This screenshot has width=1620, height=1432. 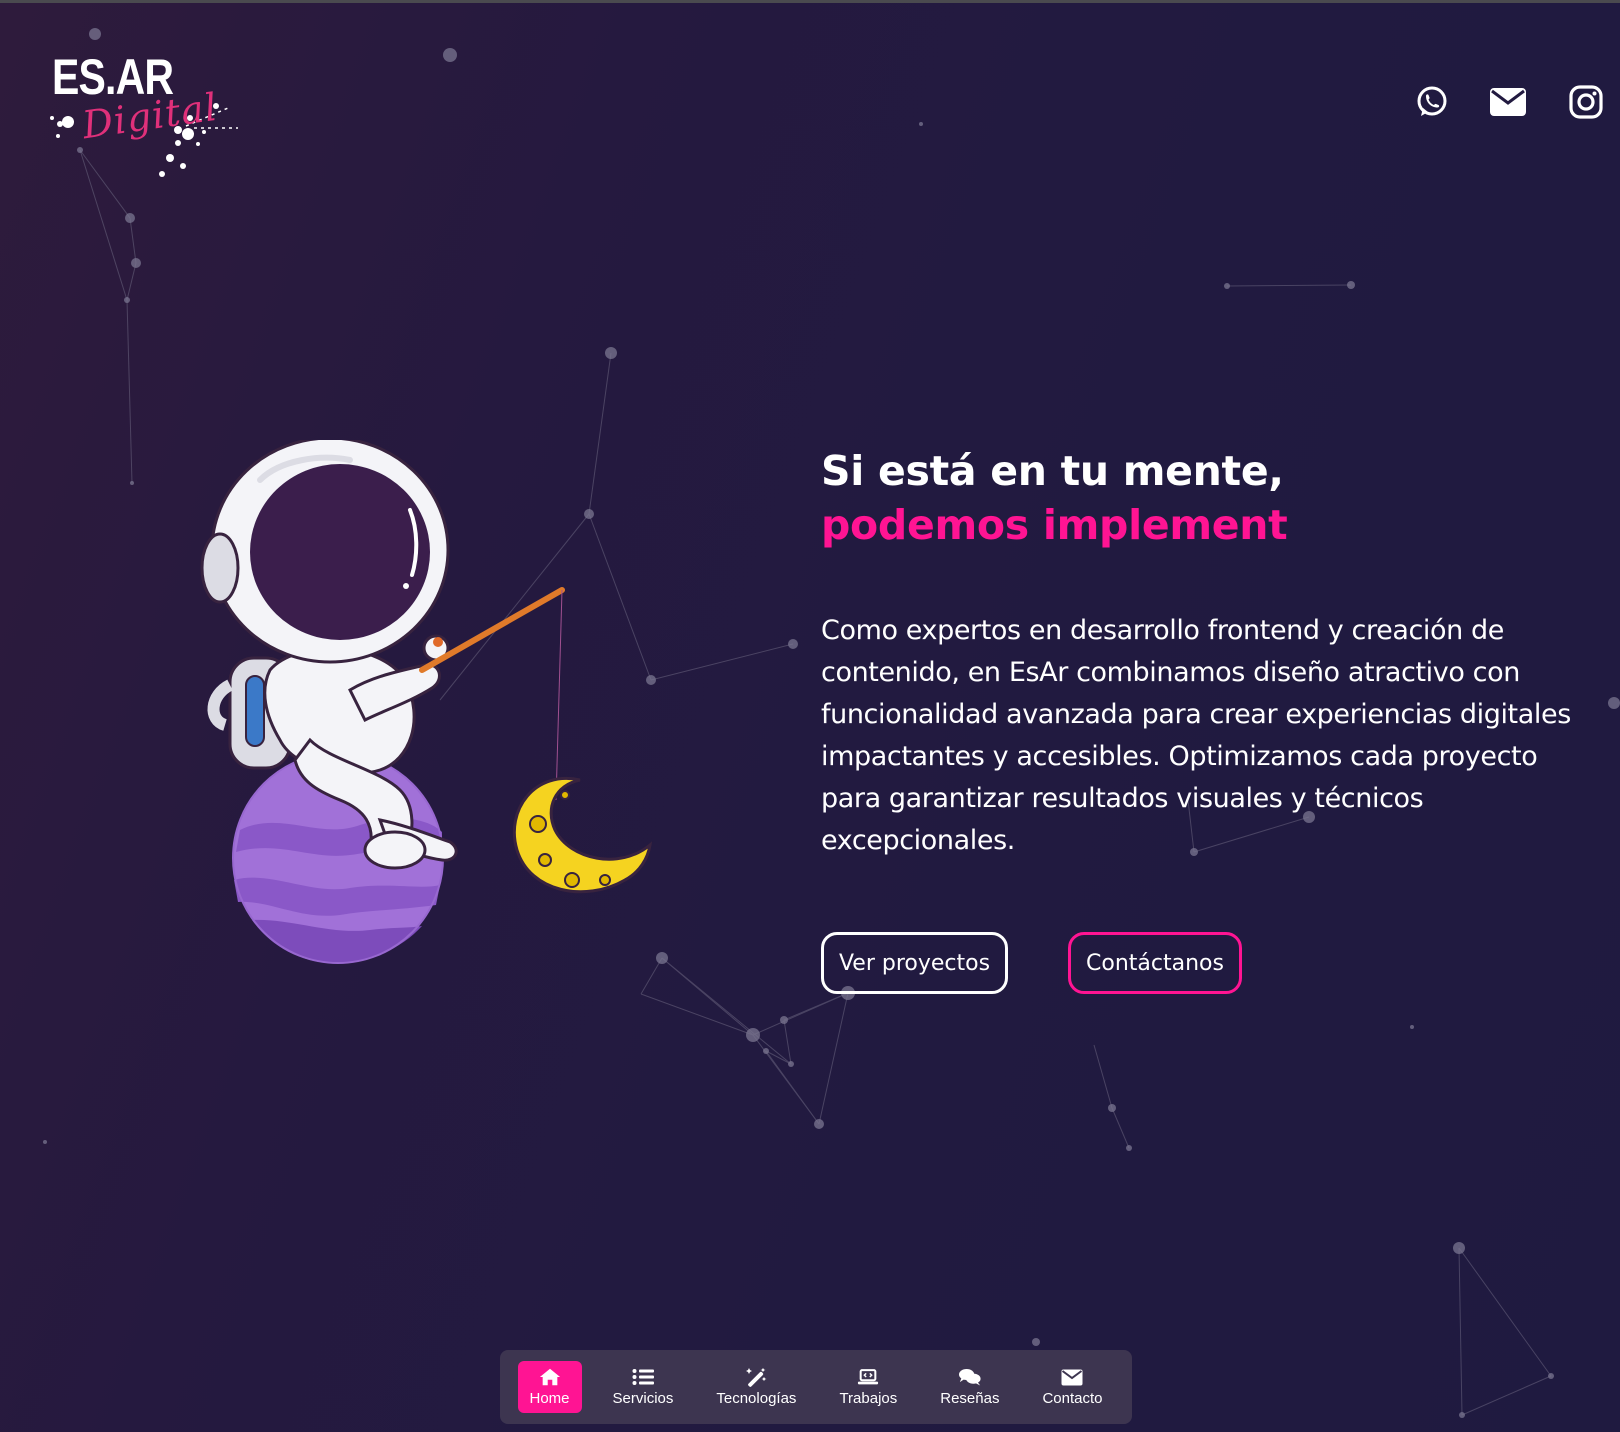 I want to click on instagram-icon, so click(x=1586, y=102).